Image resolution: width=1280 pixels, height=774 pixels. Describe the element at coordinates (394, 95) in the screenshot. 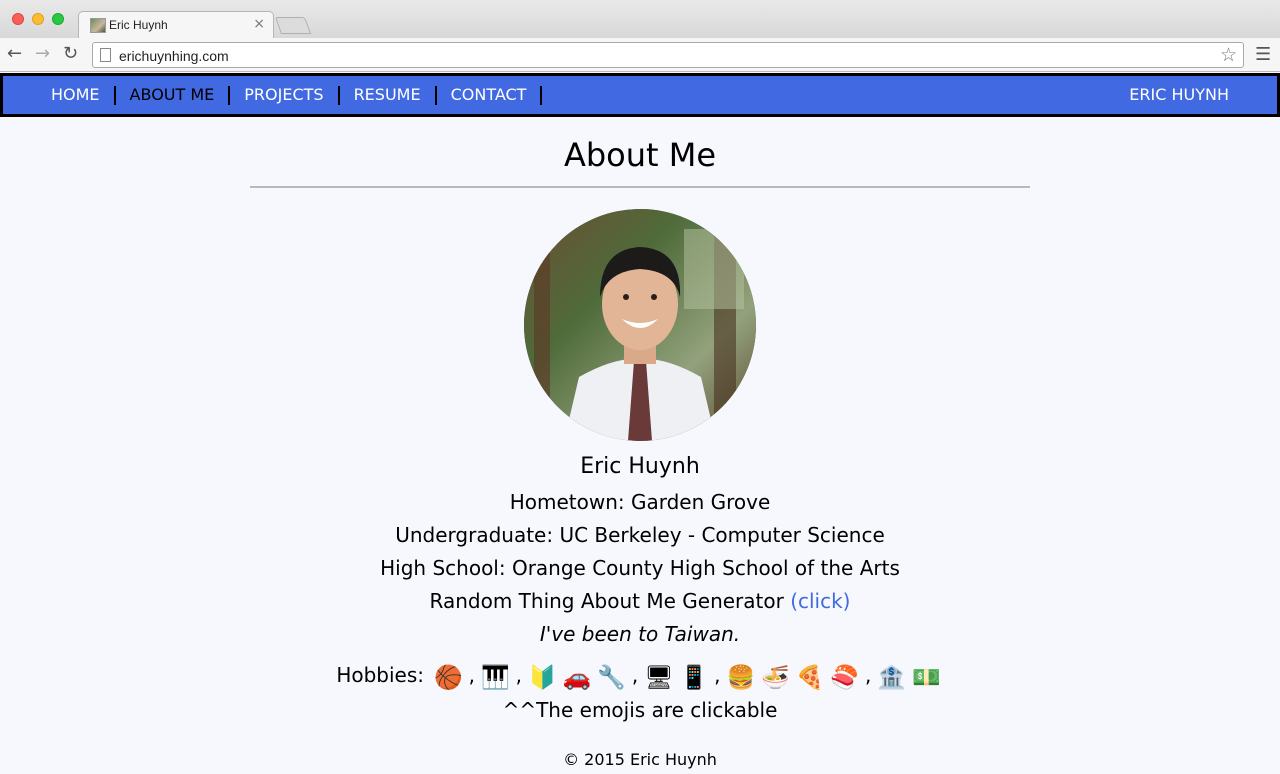

I see `nav-resume: RESUME` at that location.